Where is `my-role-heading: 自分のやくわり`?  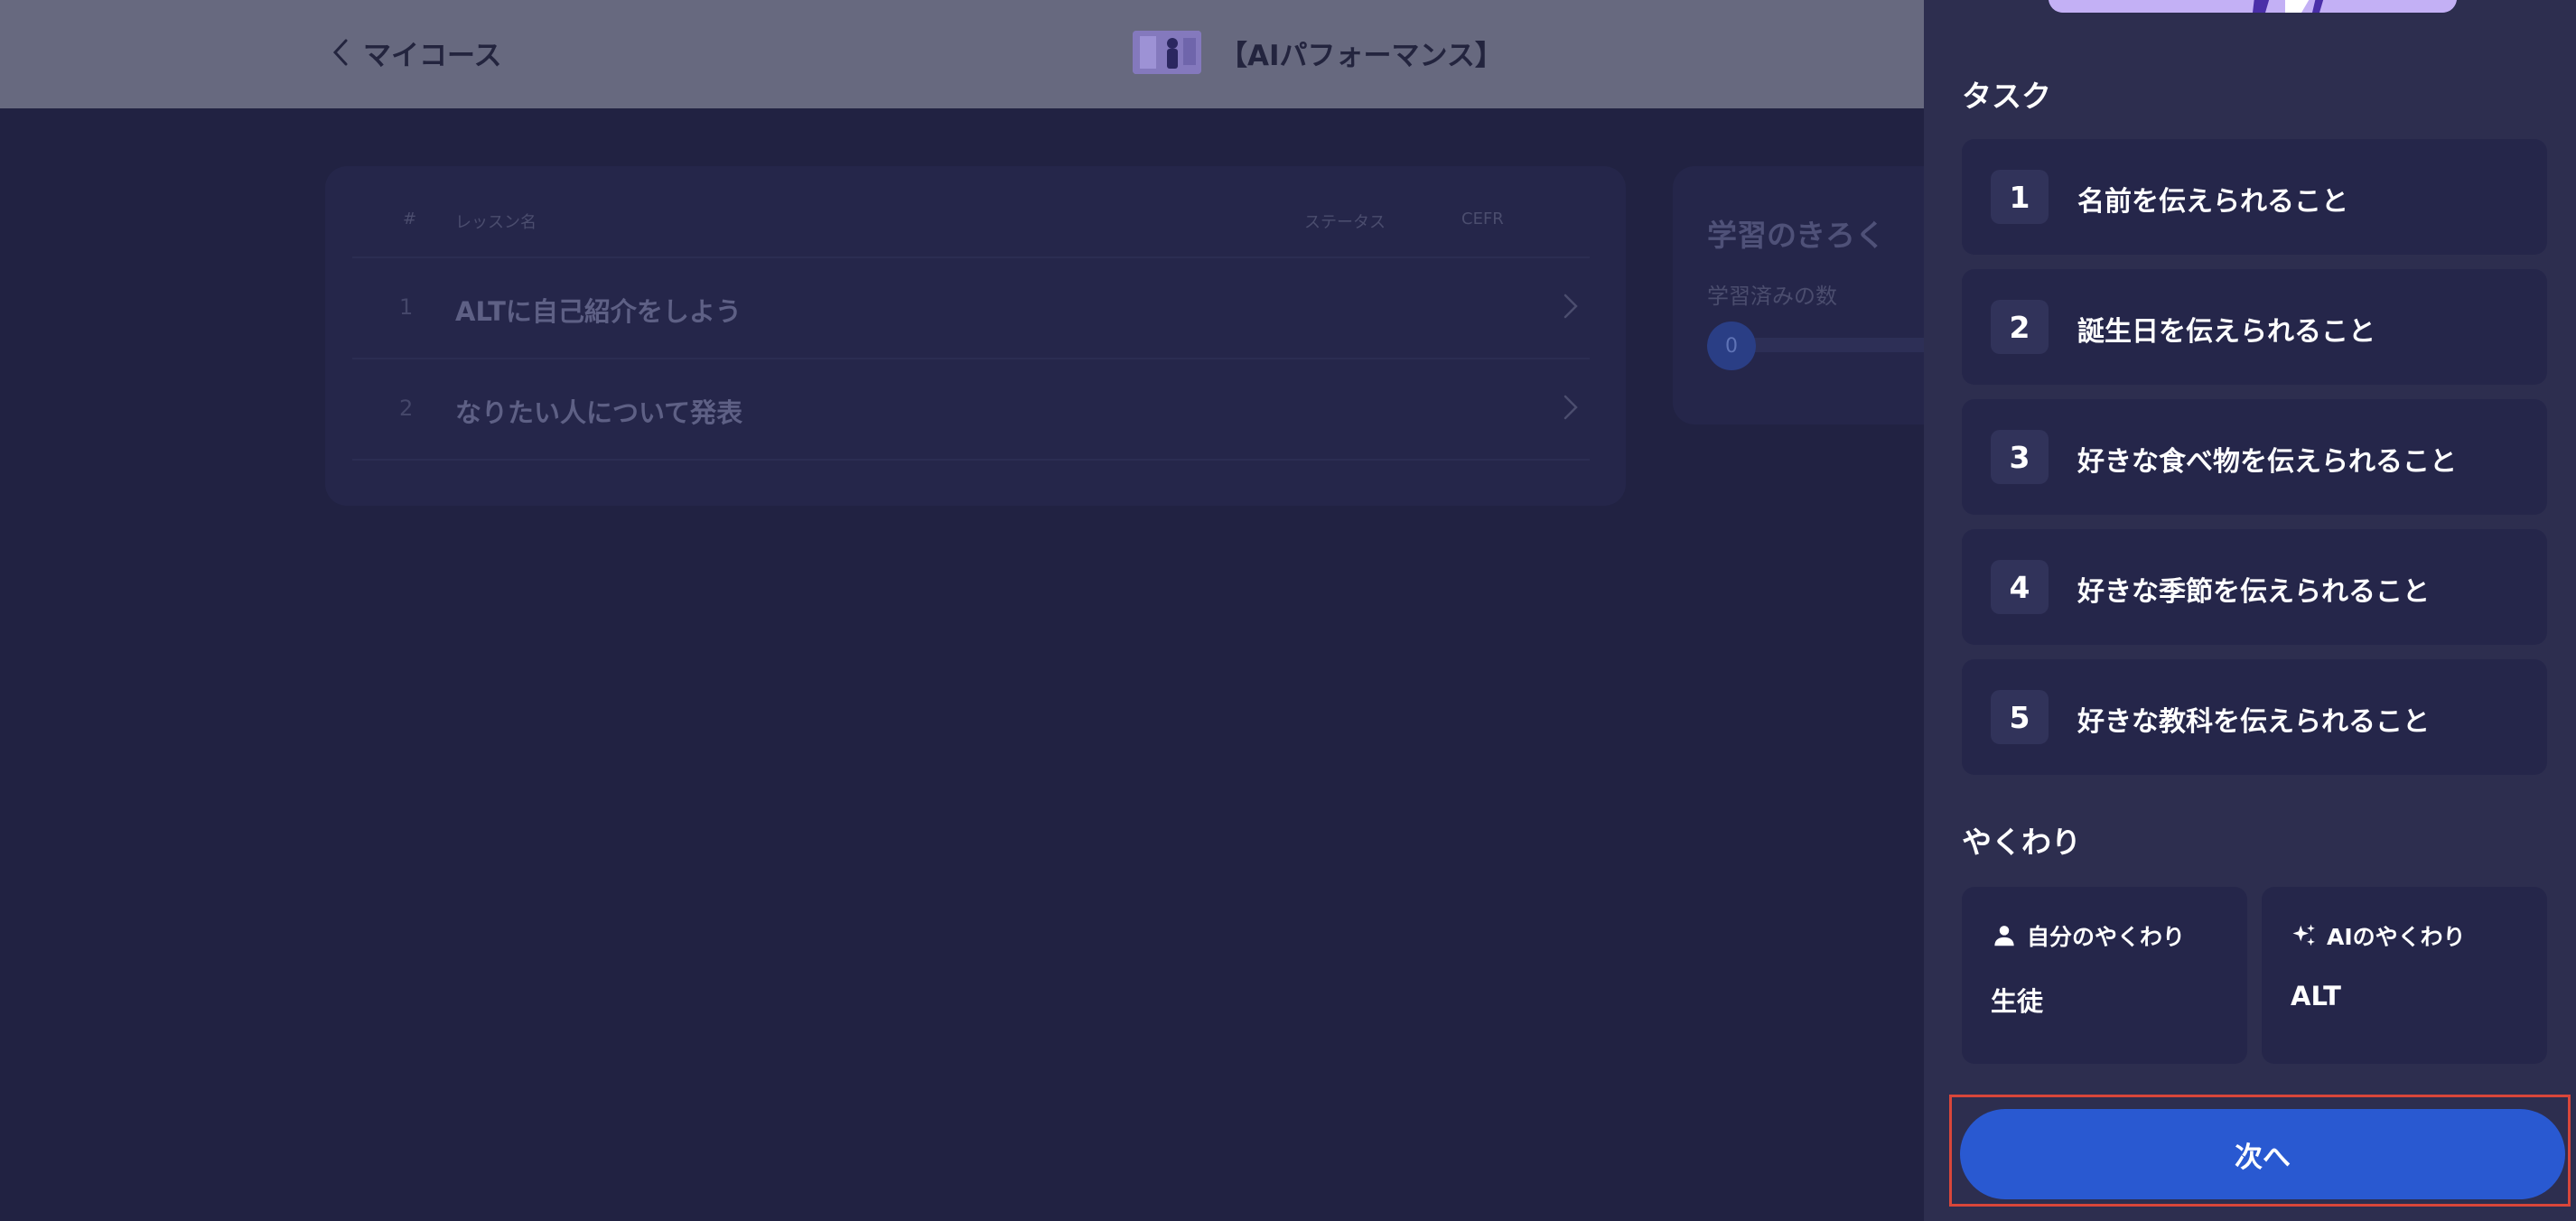 my-role-heading: 自分のやくわり is located at coordinates (2107, 937).